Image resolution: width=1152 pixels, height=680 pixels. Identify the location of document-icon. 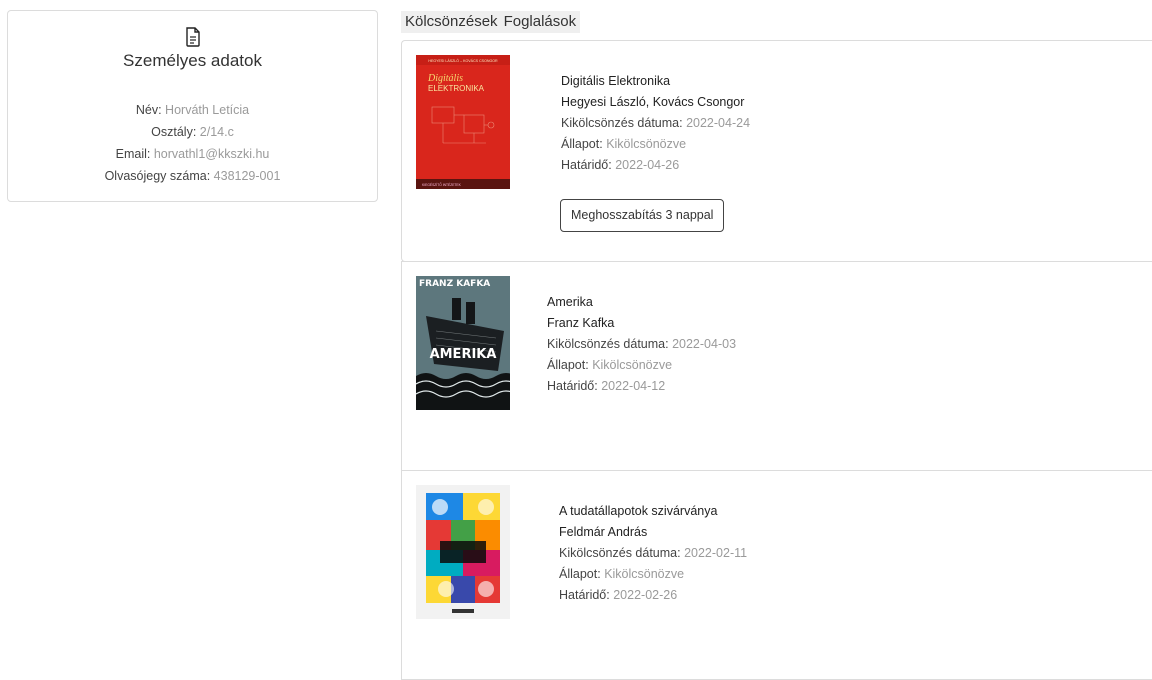
(192, 37).